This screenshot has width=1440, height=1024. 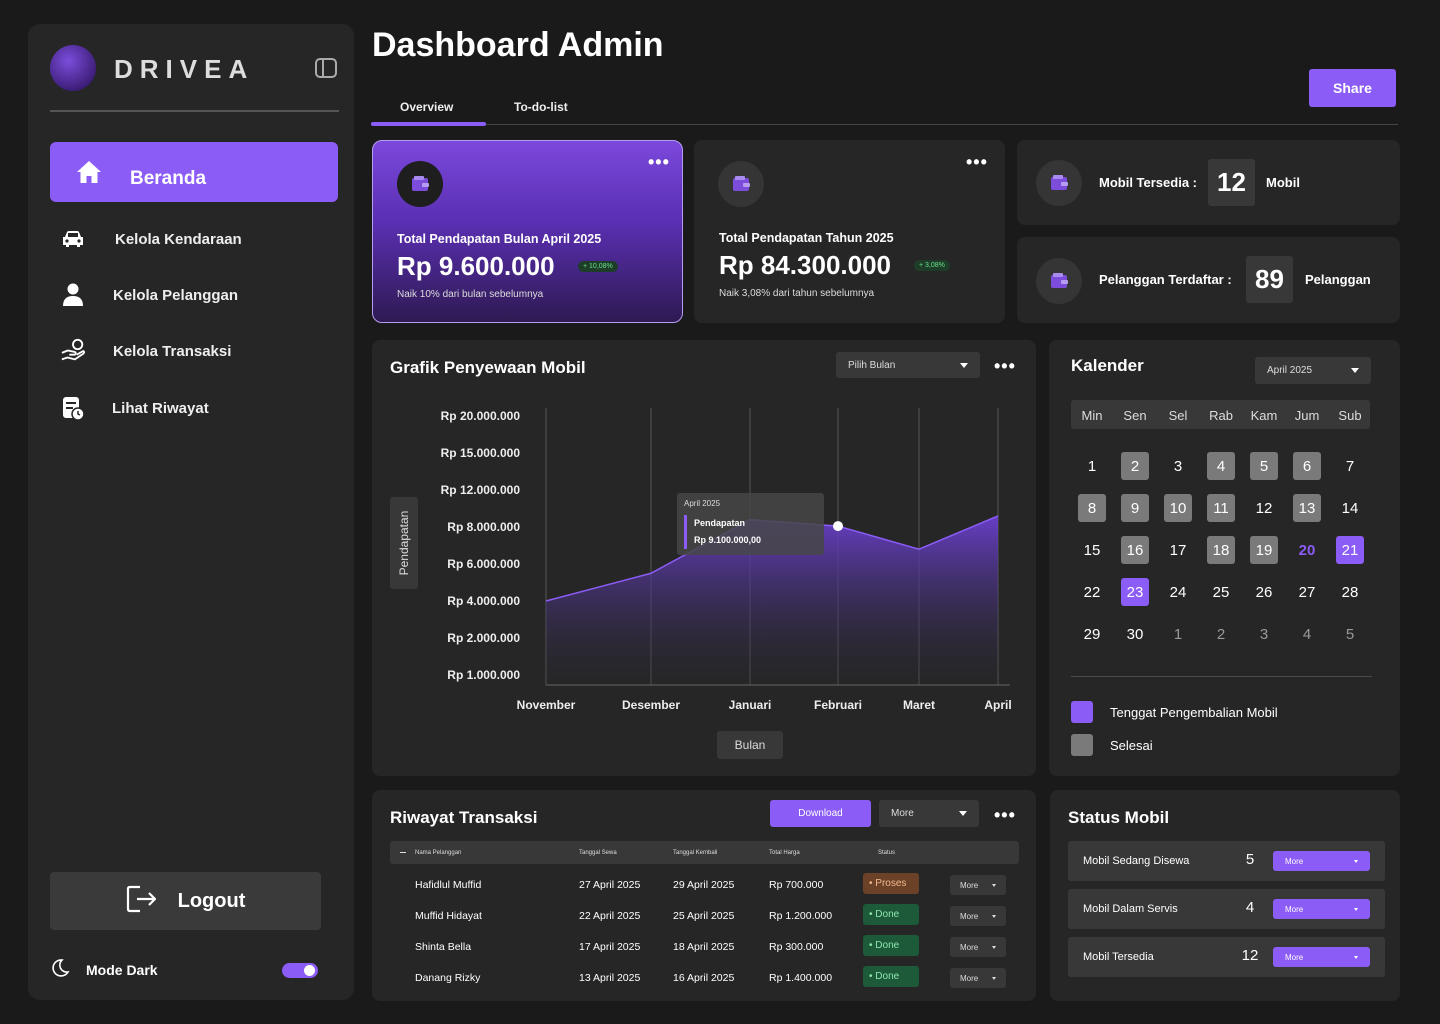 I want to click on sidebar-item-riwayat: Lihat Riwayat, so click(x=134, y=408).